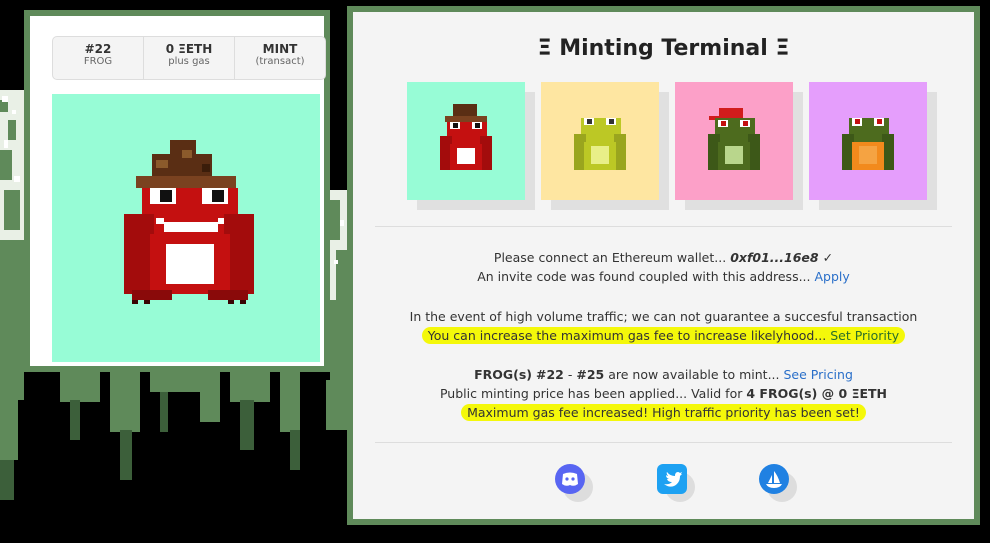 This screenshot has height=543, width=990. I want to click on stat-price: 0 ΞETH plus gas, so click(189, 58).